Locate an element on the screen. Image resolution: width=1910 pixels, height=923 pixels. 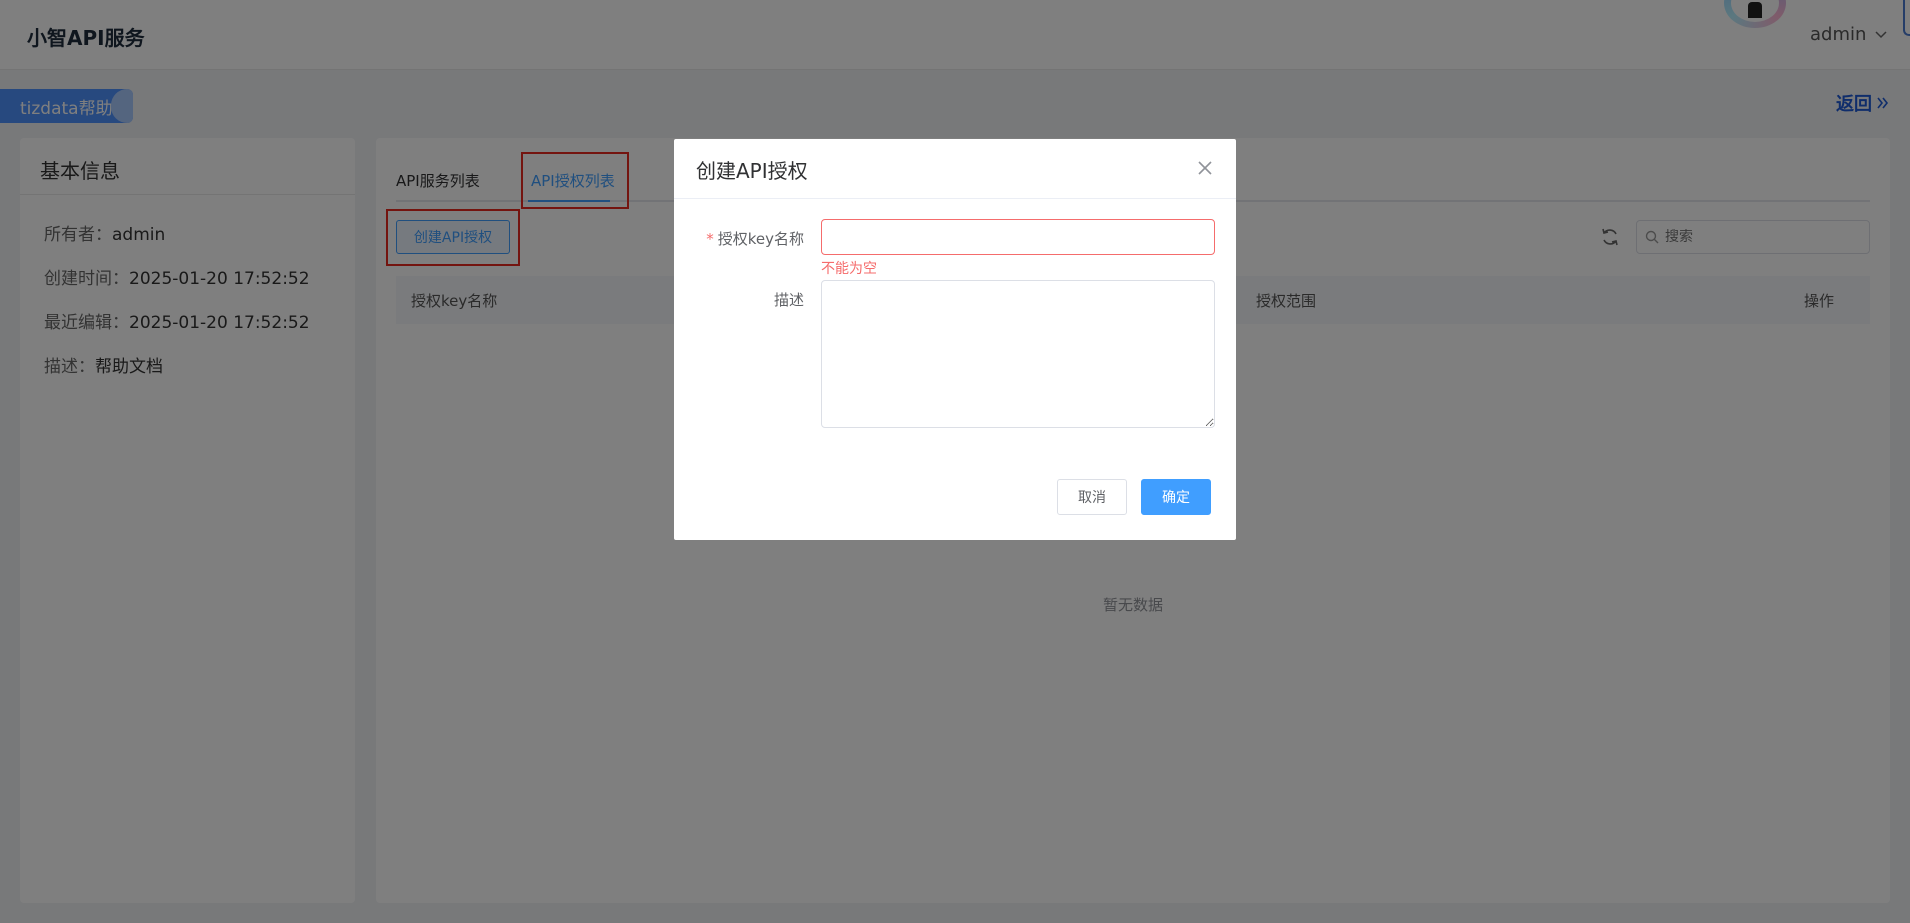
key-name-error: 不能为空 is located at coordinates (849, 269).